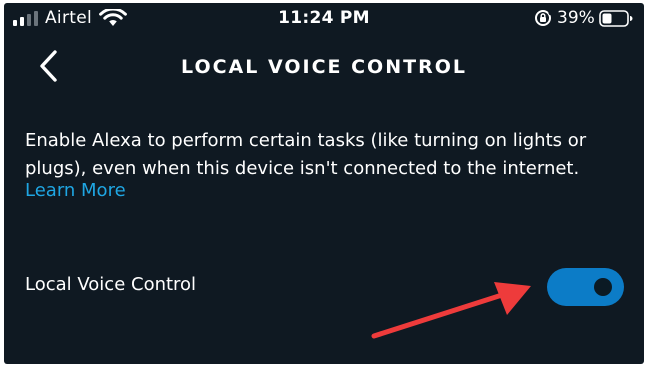 The width and height of the screenshot is (648, 368). Describe the element at coordinates (324, 67) in the screenshot. I see `page-title: LOCAL VOICE CONTROL` at that location.